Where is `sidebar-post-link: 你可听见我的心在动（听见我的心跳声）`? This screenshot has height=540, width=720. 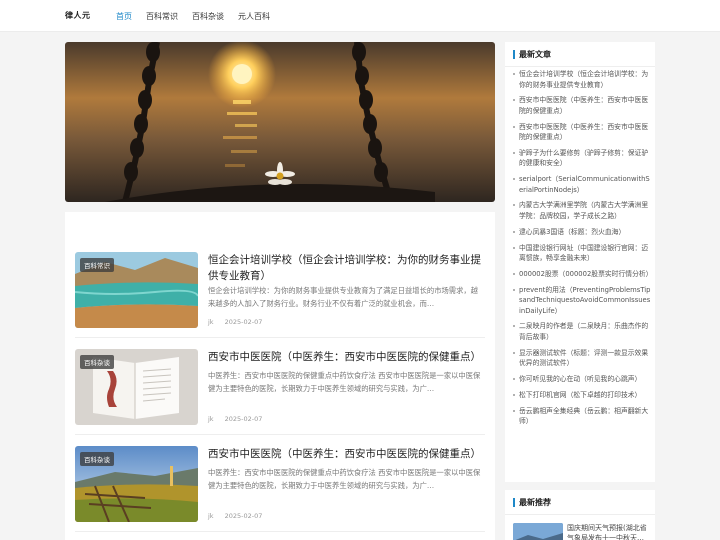 sidebar-post-link: 你可听见我的心在动（听见我的心跳声） is located at coordinates (582, 379).